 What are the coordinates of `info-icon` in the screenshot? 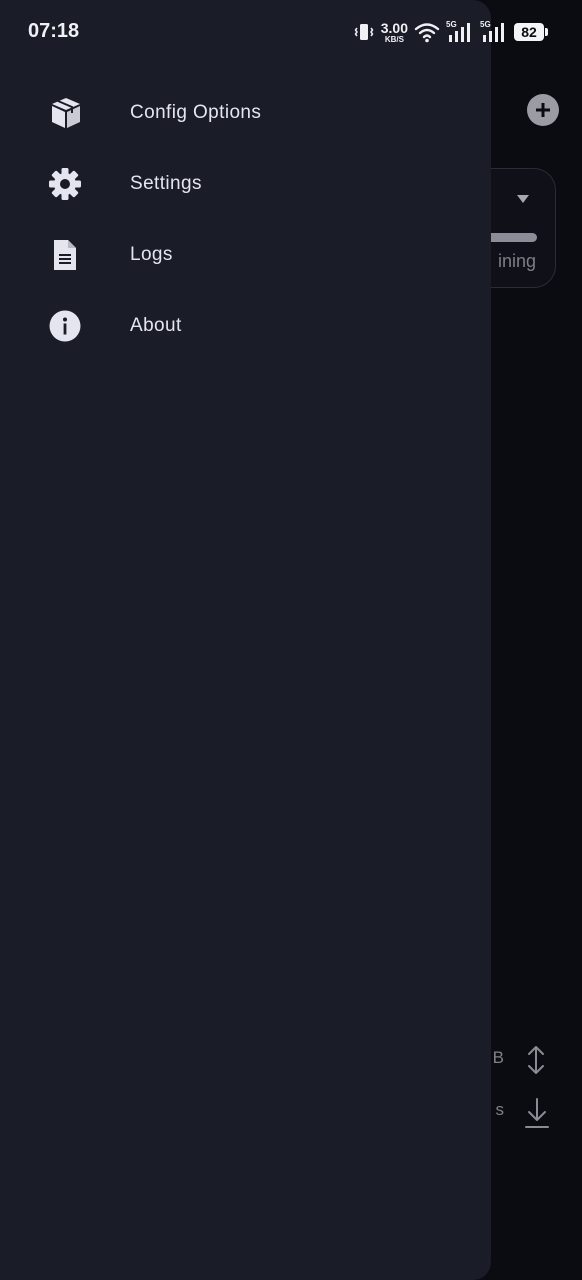 It's located at (65, 326).